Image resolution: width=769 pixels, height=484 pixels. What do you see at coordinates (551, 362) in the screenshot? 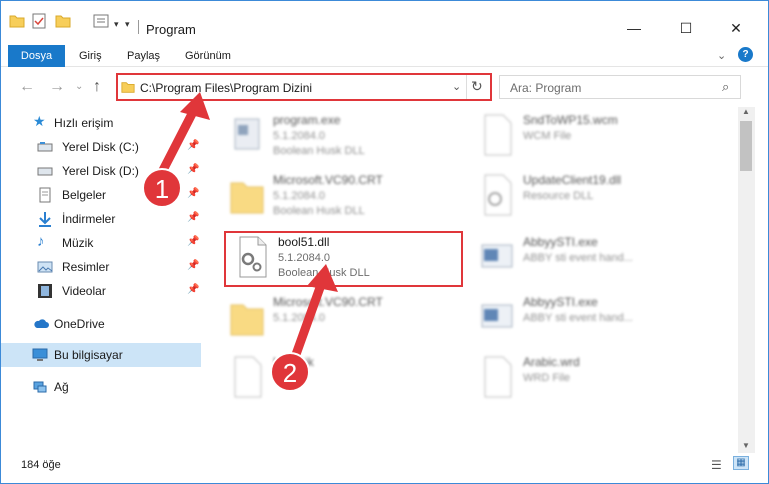
I see `file-name: Arabic.wrd` at bounding box center [551, 362].